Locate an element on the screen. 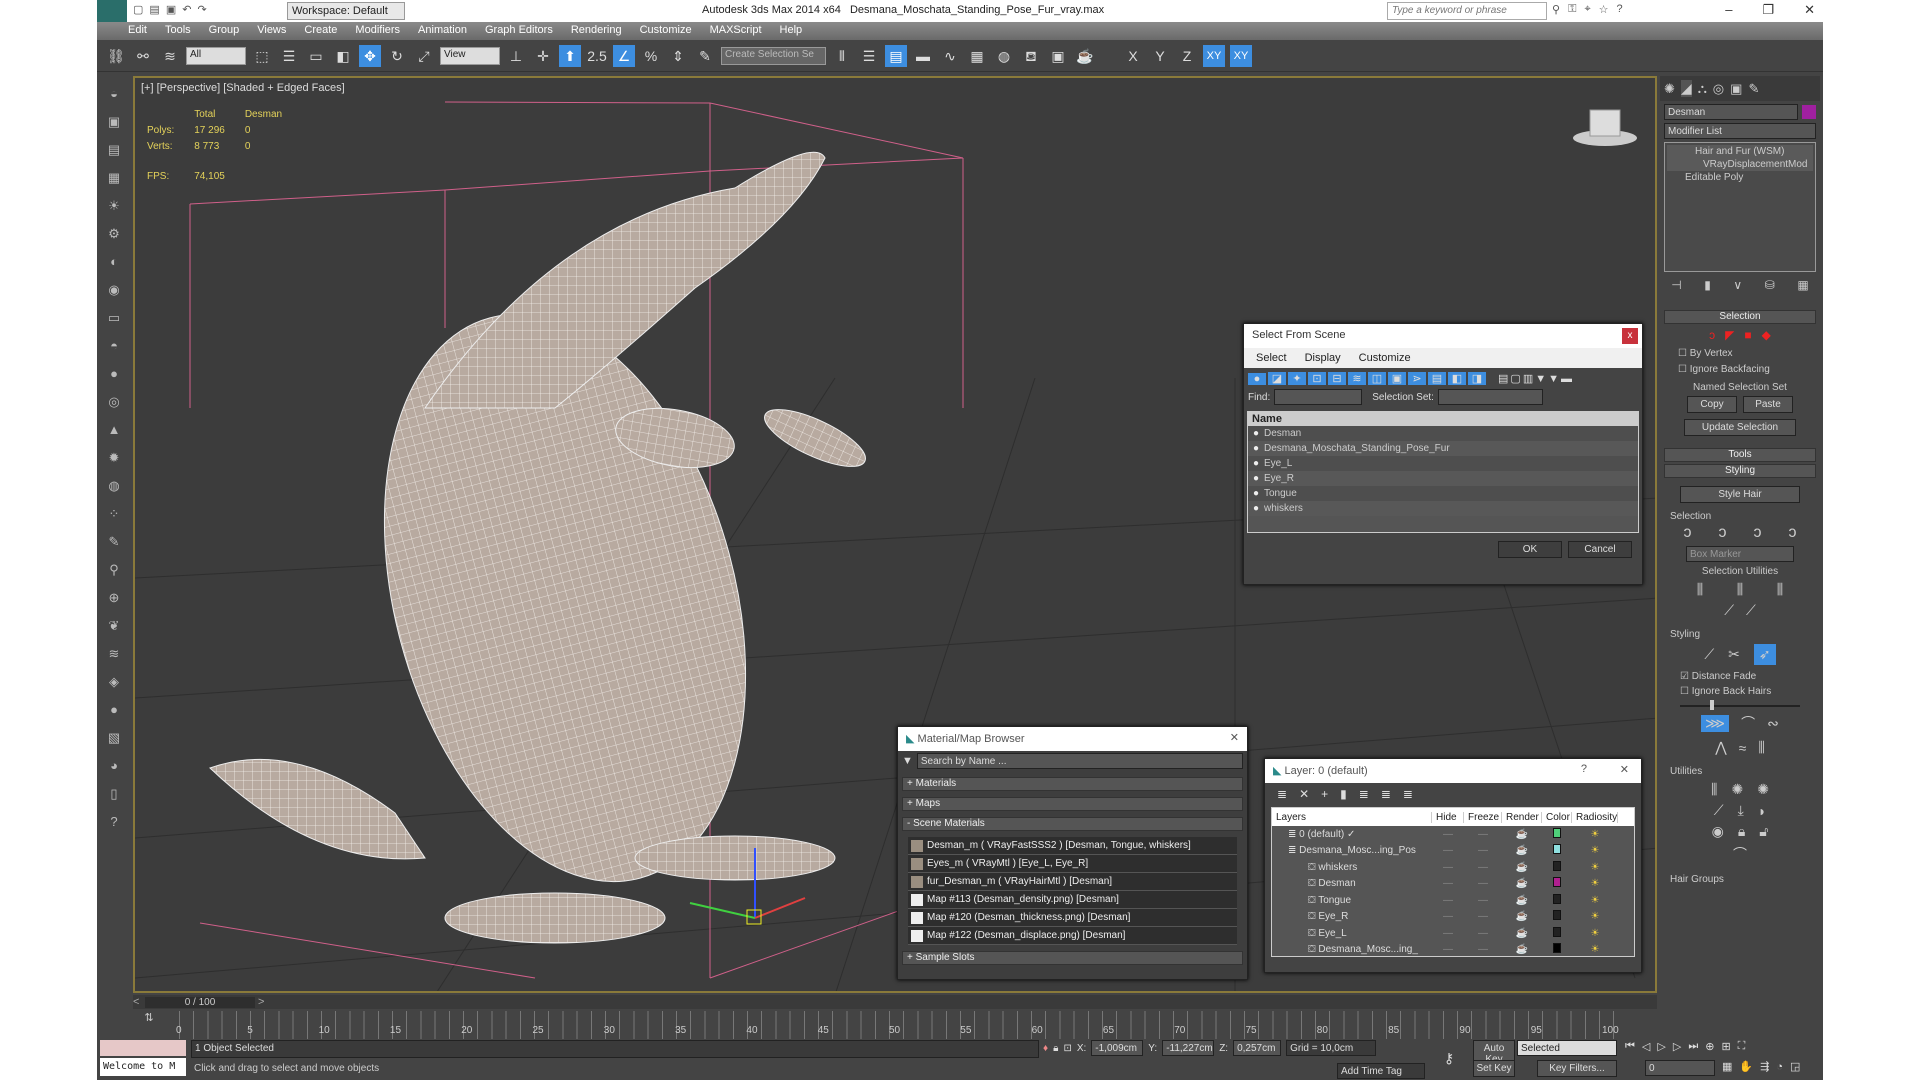 This screenshot has height=1080, width=1920. column-header-layers: Layers is located at coordinates (1352, 817).